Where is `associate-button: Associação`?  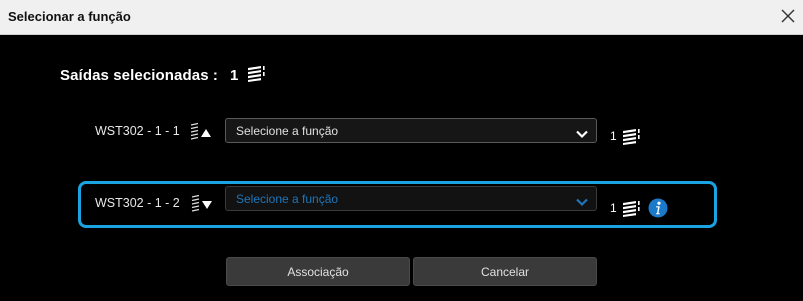
associate-button: Associação is located at coordinates (318, 271).